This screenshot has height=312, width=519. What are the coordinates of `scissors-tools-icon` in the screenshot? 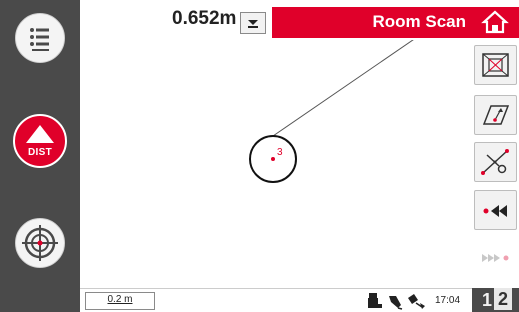 It's located at (495, 162).